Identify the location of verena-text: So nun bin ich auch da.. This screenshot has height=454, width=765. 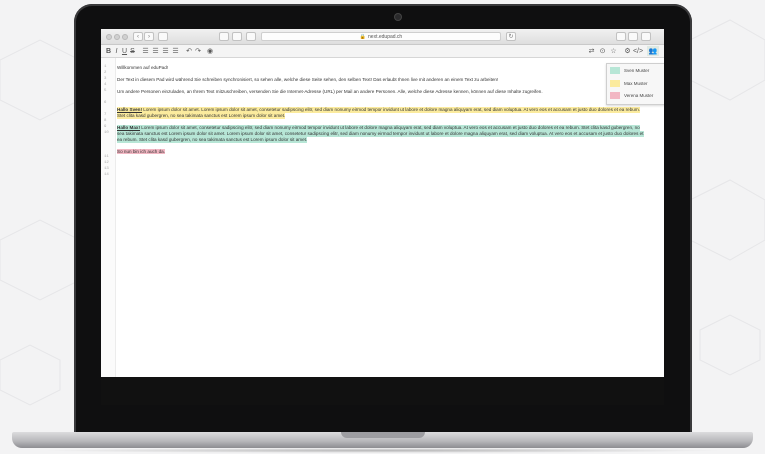
(141, 151).